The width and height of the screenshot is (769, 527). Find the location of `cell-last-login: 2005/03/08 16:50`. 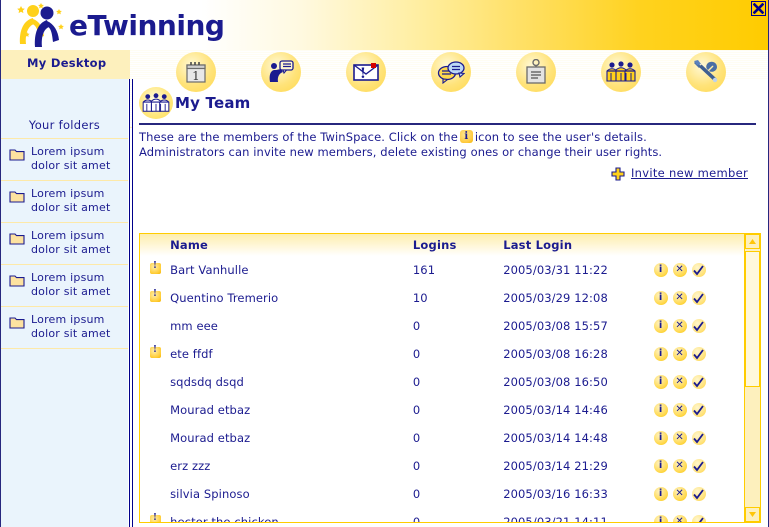

cell-last-login: 2005/03/08 16:50 is located at coordinates (555, 382).